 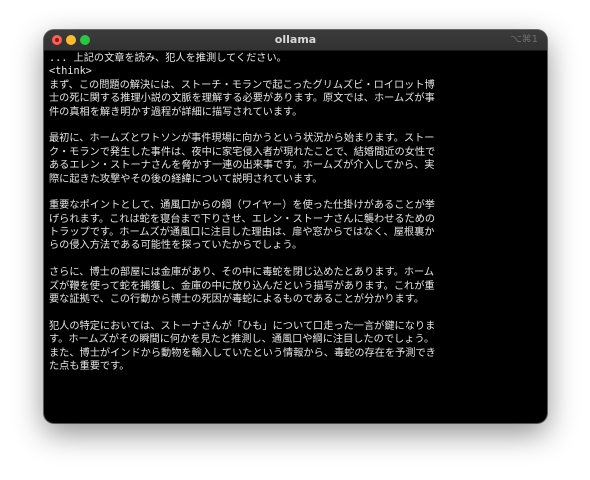 What do you see at coordinates (176, 112) in the screenshot?
I see `output-line: 件の真相を解き明かす過程が詳細に描写されています。` at bounding box center [176, 112].